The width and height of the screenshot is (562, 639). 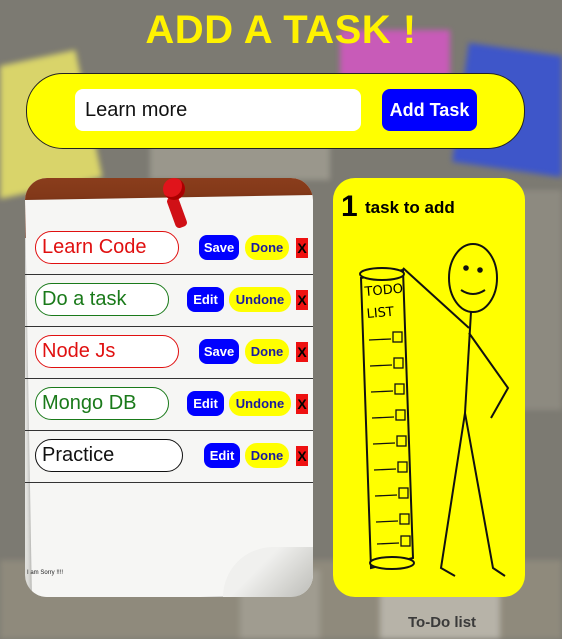 What do you see at coordinates (174, 189) in the screenshot?
I see `pushpin-icon` at bounding box center [174, 189].